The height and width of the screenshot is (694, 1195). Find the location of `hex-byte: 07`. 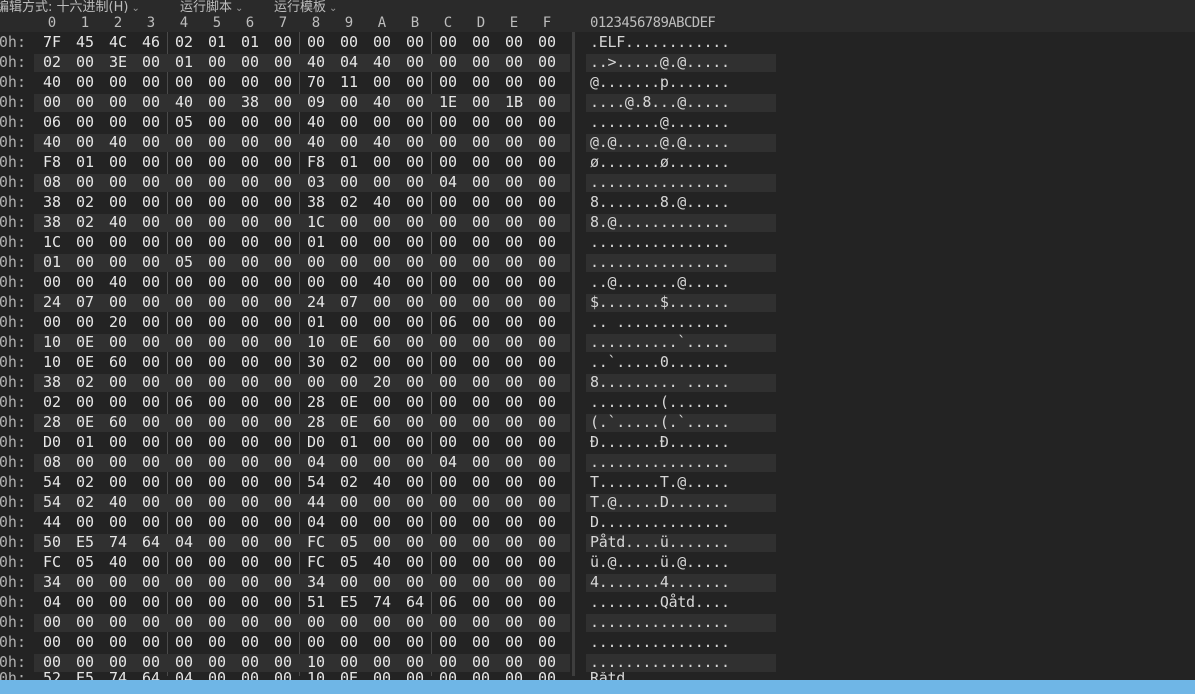

hex-byte: 07 is located at coordinates (349, 302).